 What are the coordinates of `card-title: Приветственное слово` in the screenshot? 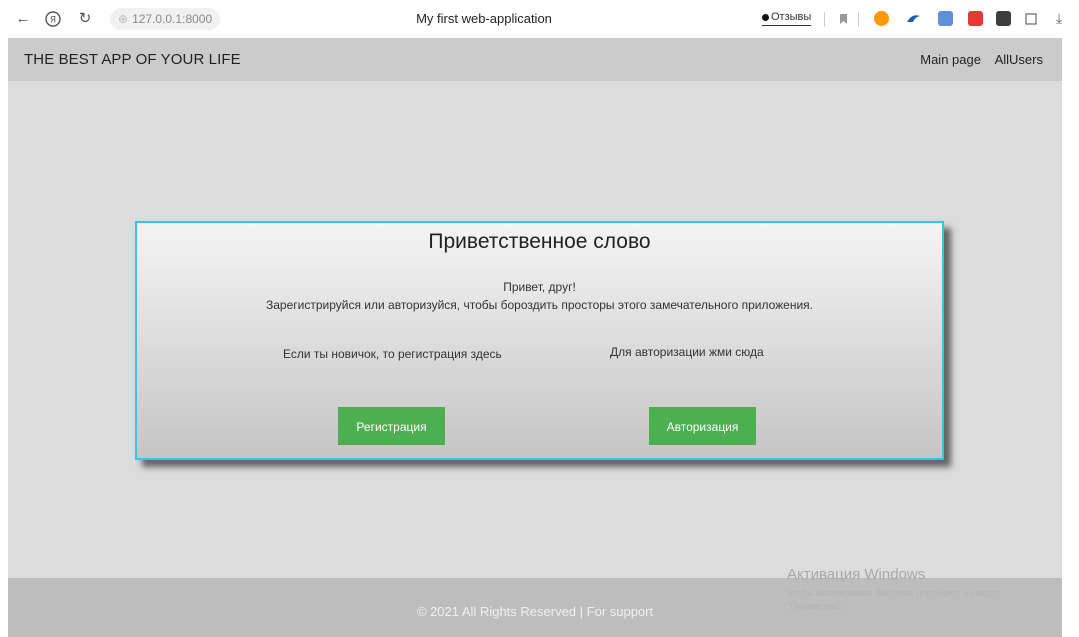 It's located at (539, 241).